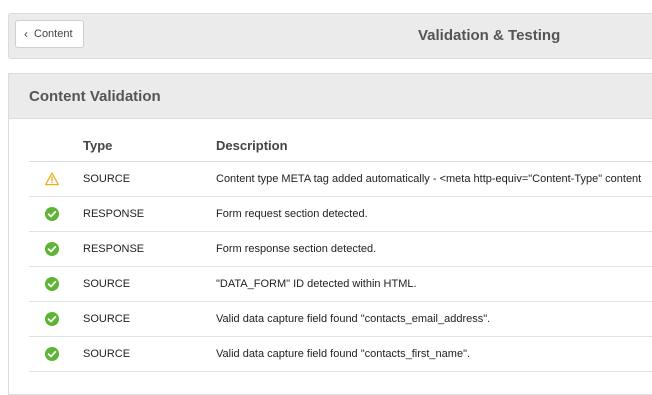 The width and height of the screenshot is (652, 395). Describe the element at coordinates (252, 145) in the screenshot. I see `column-header-description: Description` at that location.